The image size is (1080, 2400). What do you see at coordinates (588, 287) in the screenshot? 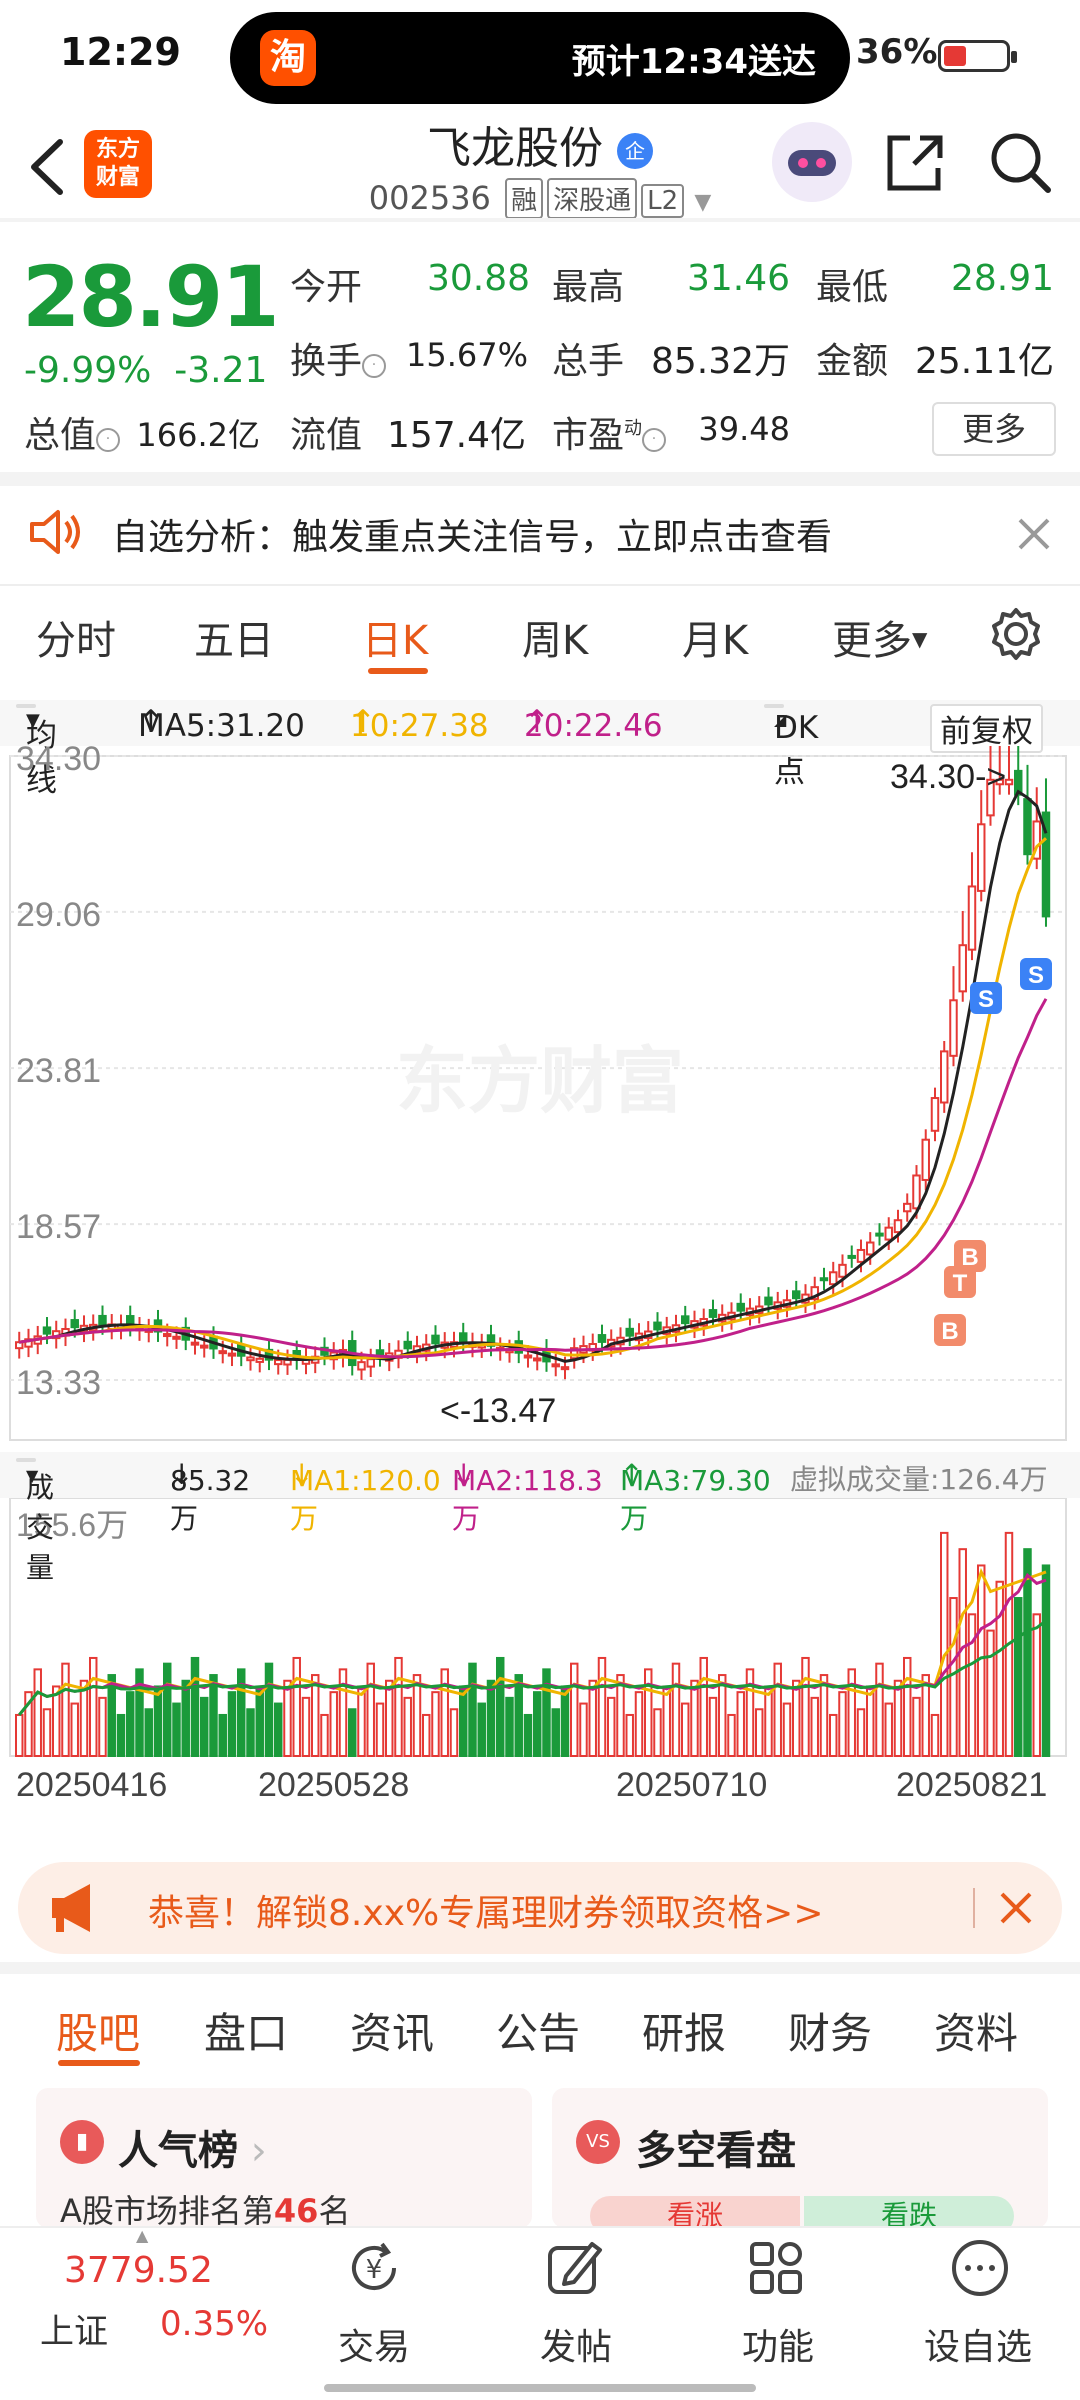
I see `high-label: 最高` at bounding box center [588, 287].